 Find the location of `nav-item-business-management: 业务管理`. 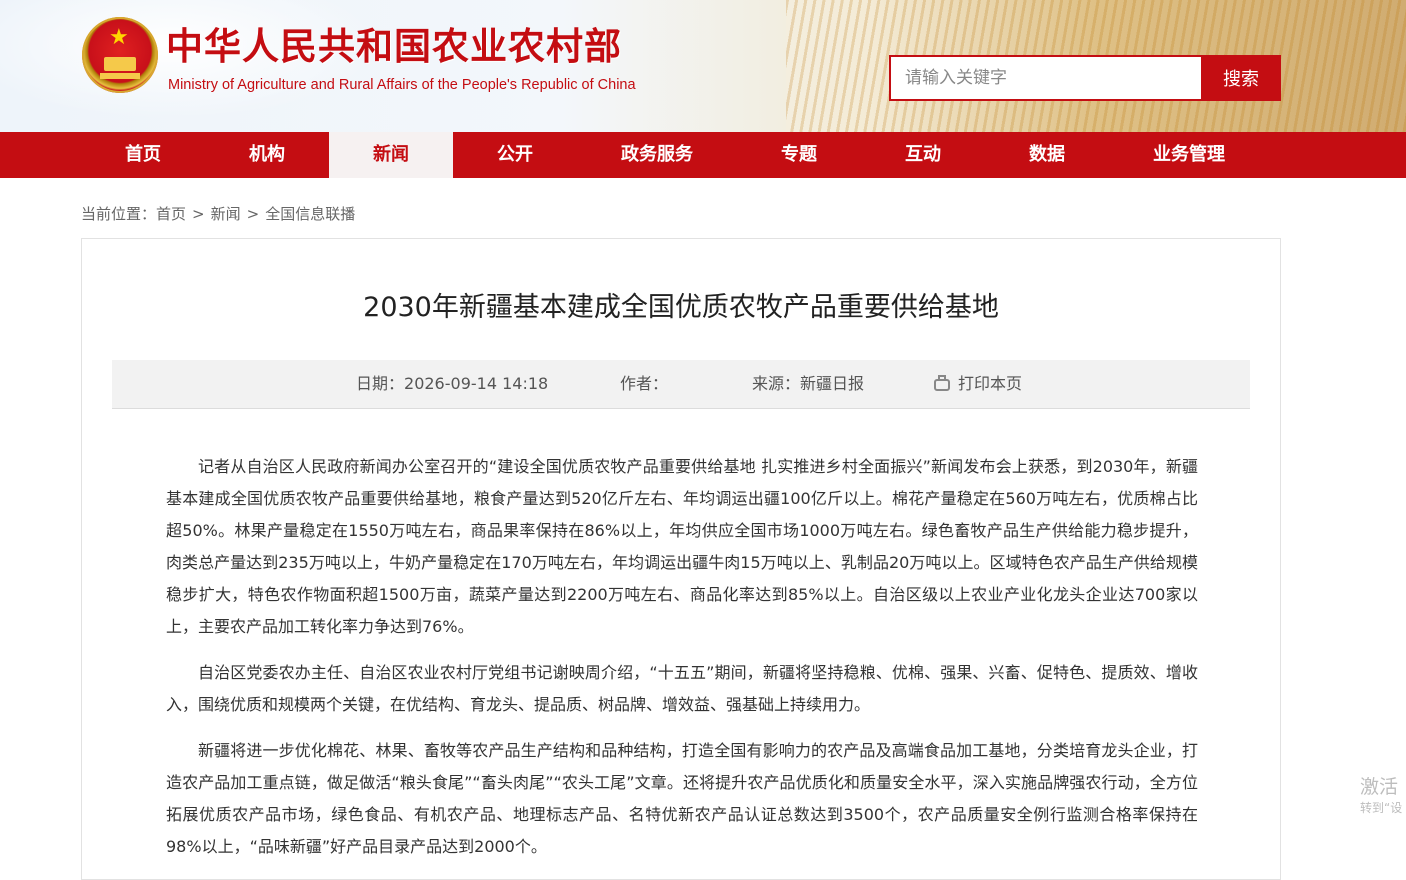

nav-item-business-management: 业务管理 is located at coordinates (1189, 155).